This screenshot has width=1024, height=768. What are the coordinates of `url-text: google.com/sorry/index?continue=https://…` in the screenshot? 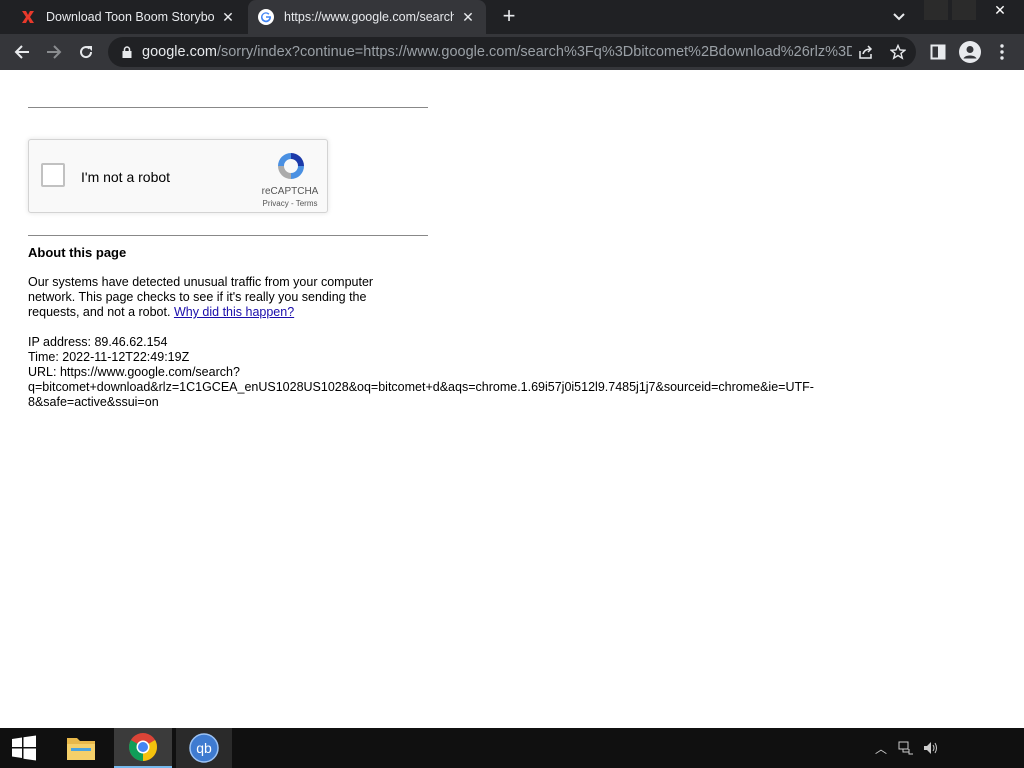 It's located at (497, 52).